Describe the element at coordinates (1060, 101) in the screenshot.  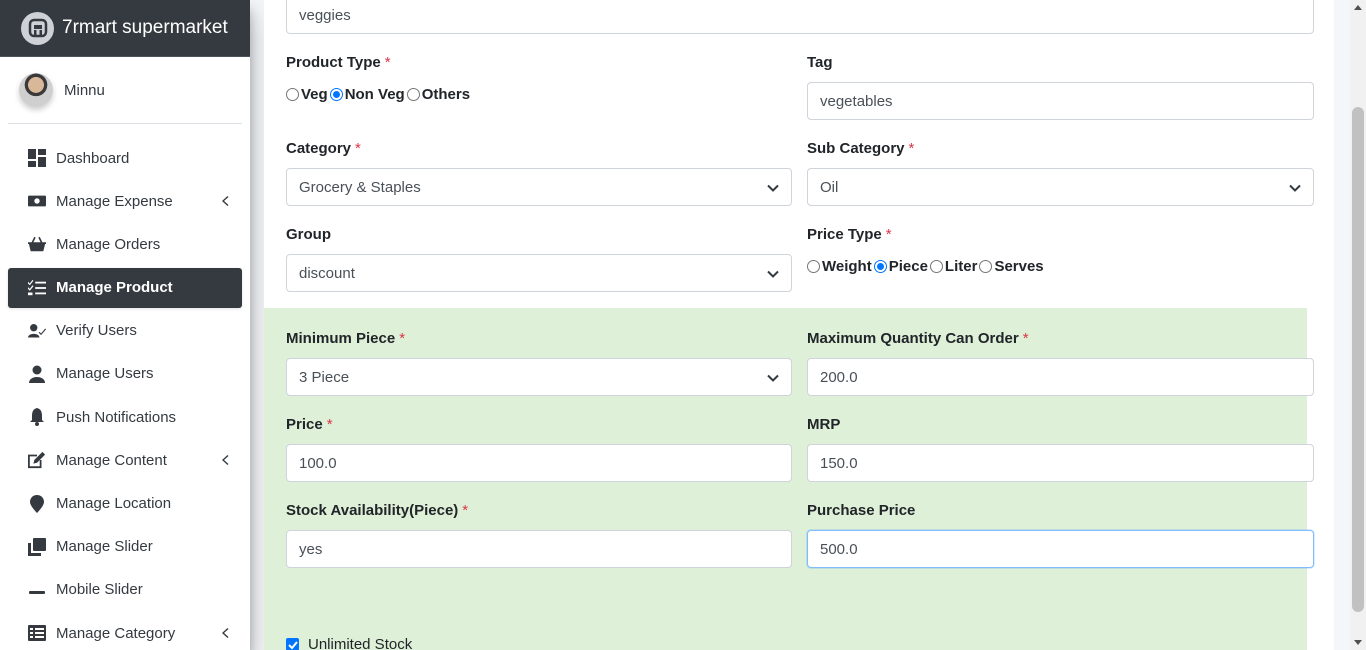
I see `tag-input: vegetables` at that location.